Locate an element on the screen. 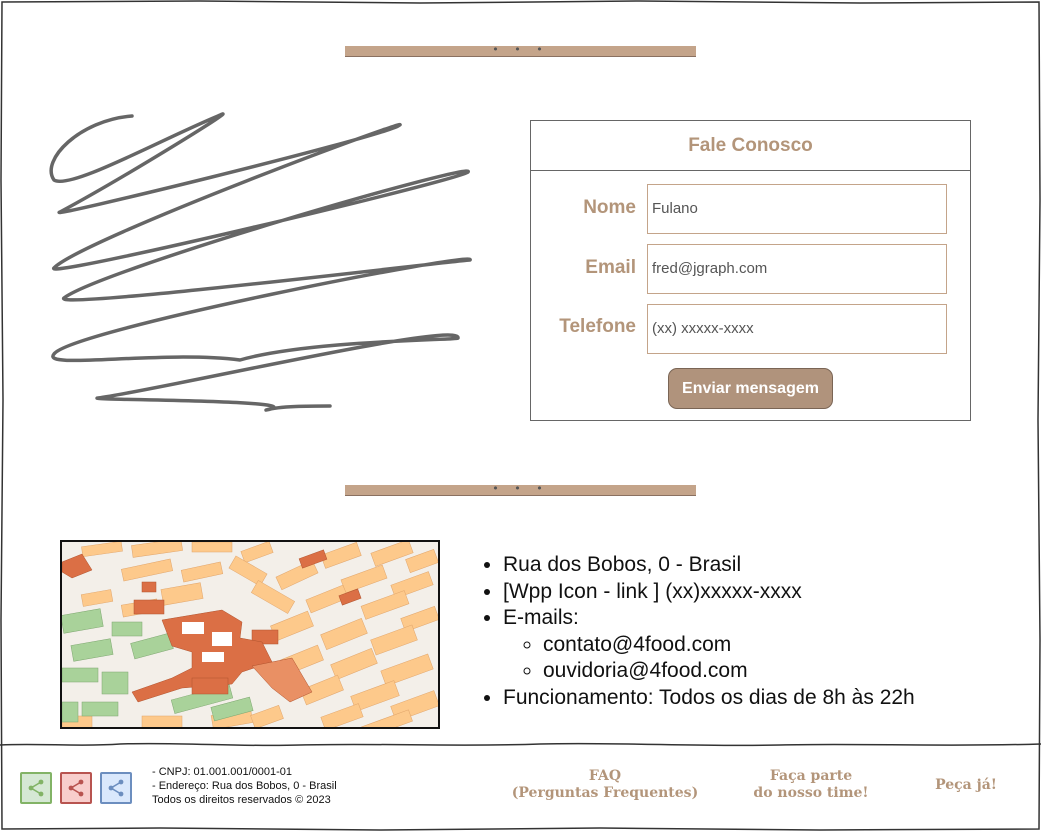  legal-address: - Endereço: Rua dos Bobos, 0 - Brasil is located at coordinates (244, 786).